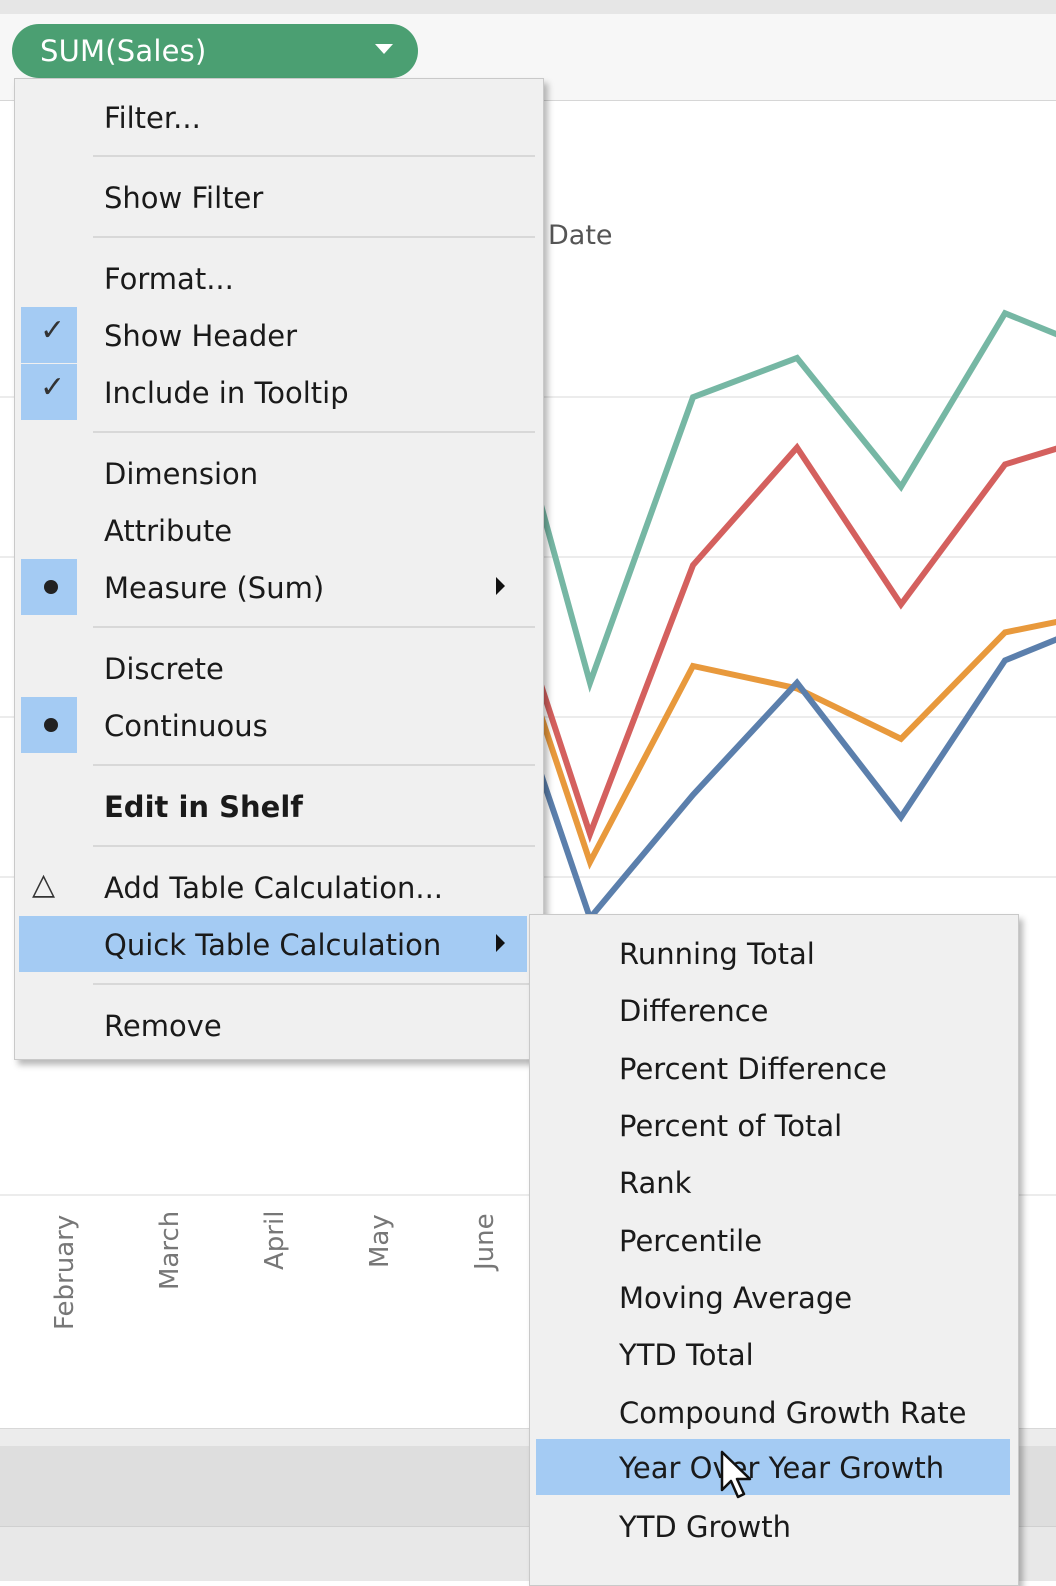  What do you see at coordinates (736, 1474) in the screenshot?
I see `mouse-pointer-icon` at bounding box center [736, 1474].